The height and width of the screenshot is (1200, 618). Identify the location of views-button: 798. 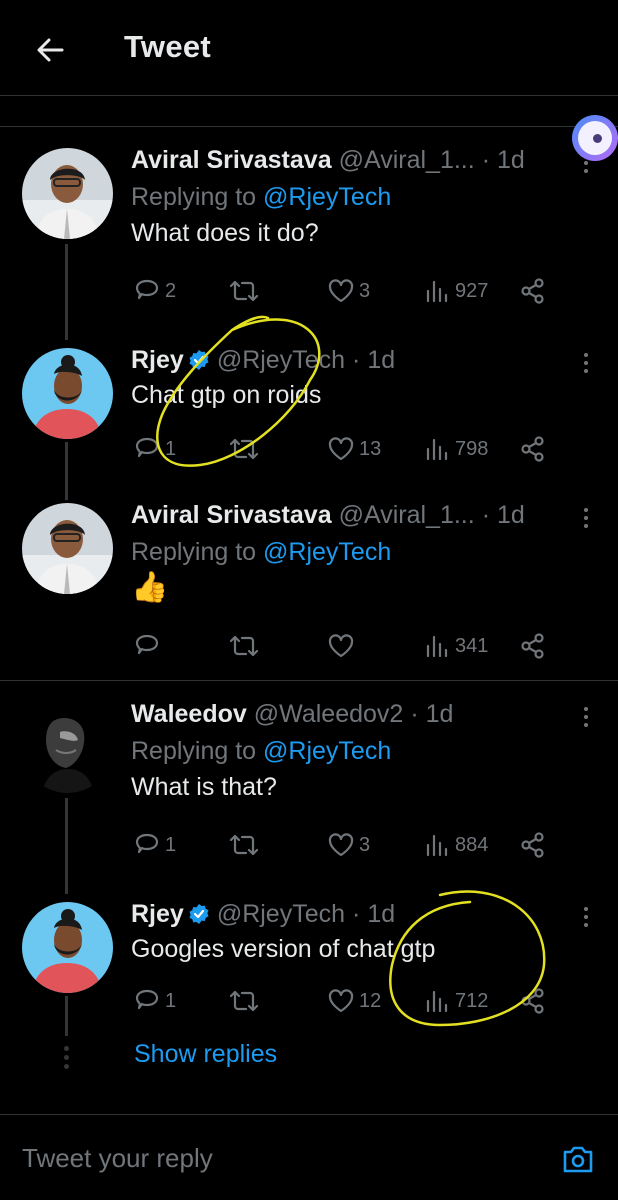
(456, 449).